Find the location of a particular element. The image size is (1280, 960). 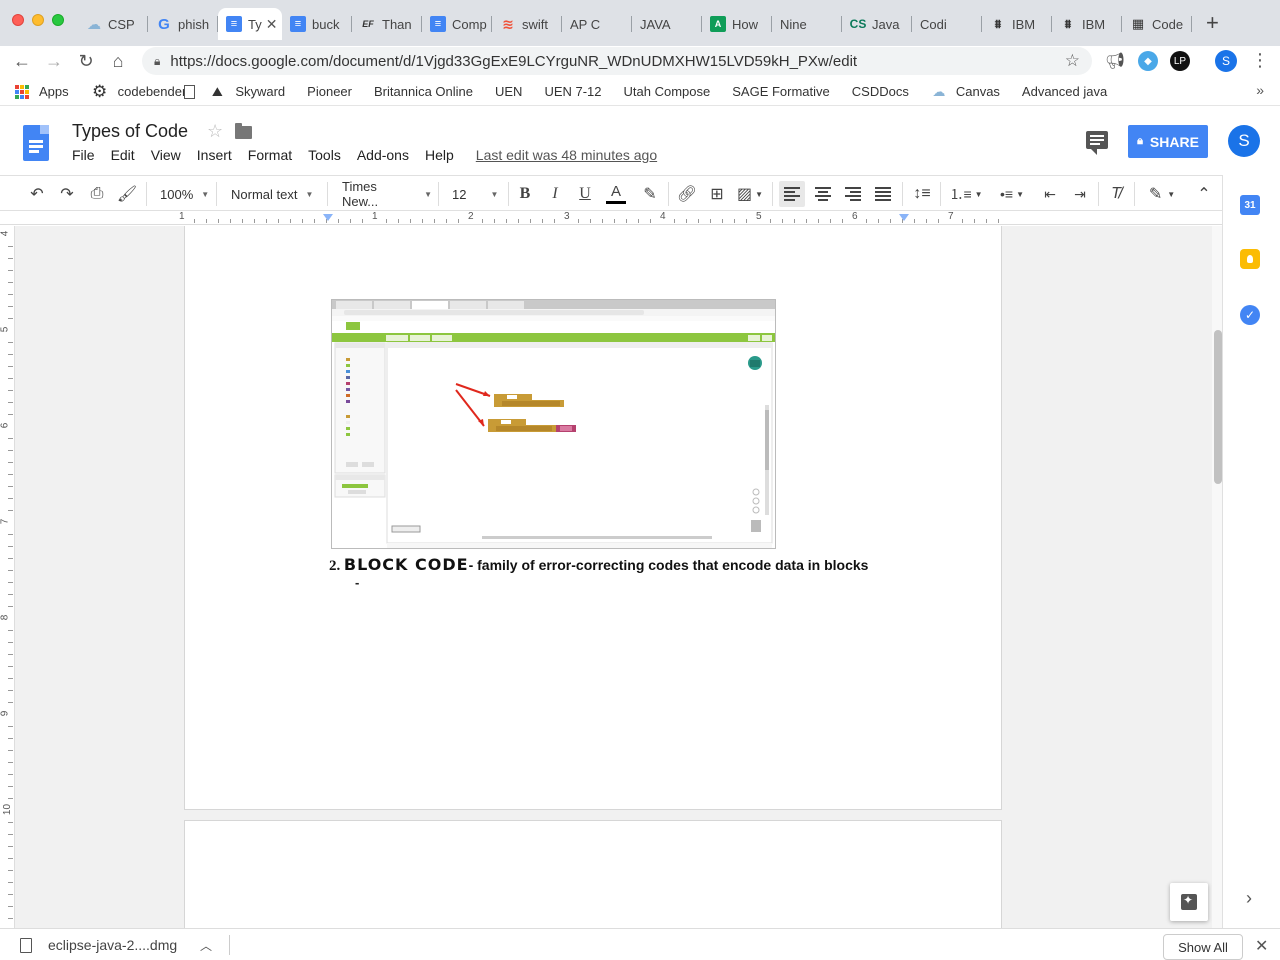

forward-icon: → is located at coordinates (54, 61).